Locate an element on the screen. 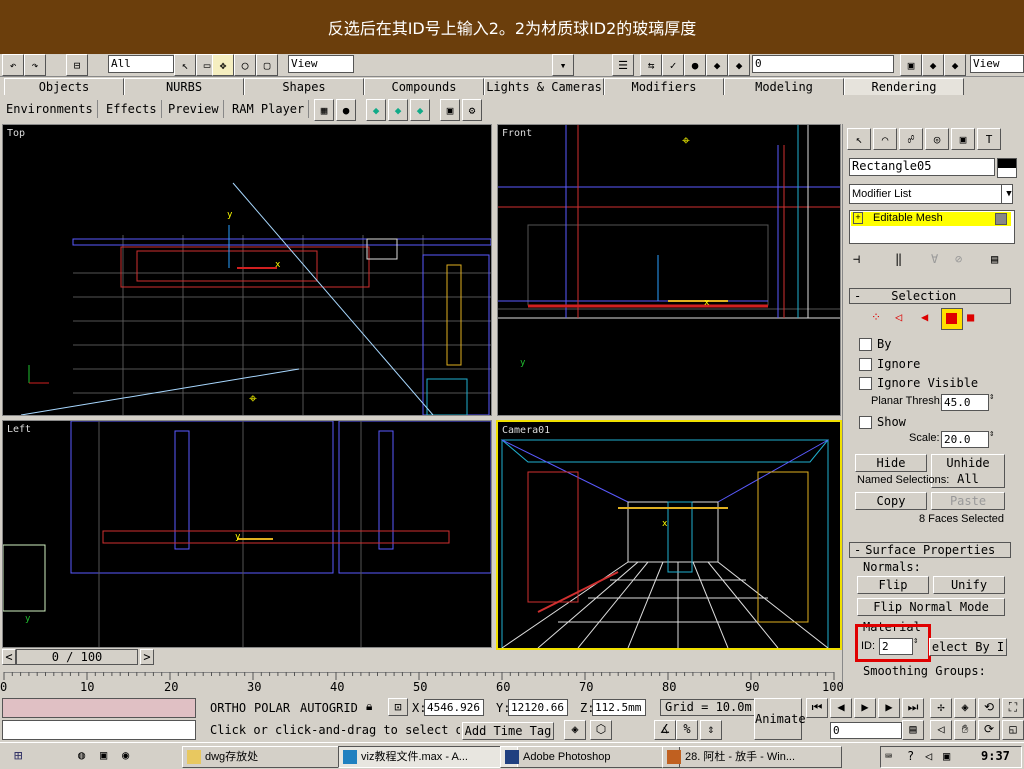  object-color-swatch is located at coordinates (1007, 168).